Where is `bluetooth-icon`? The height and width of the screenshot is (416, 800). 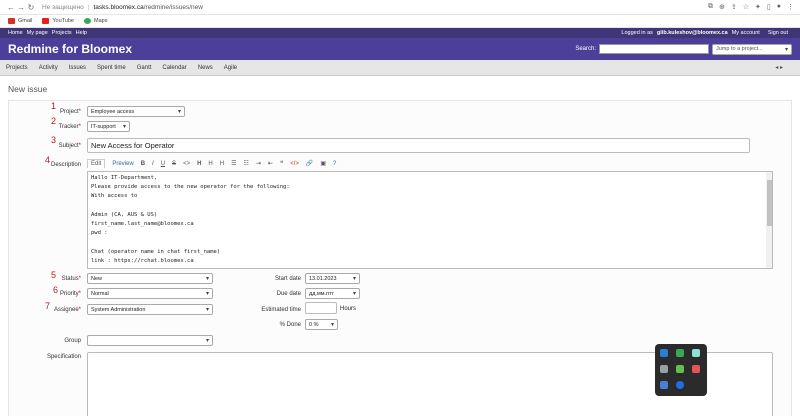 bluetooth-icon is located at coordinates (680, 385).